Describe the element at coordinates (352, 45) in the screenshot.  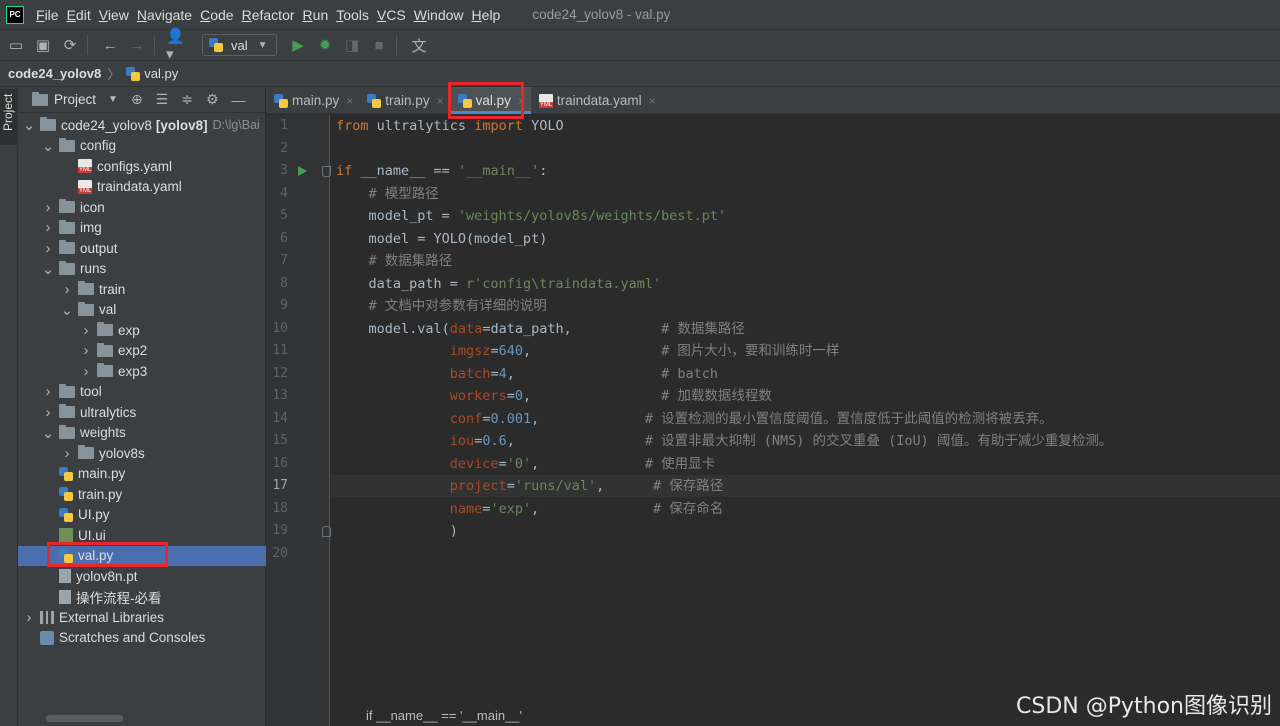
I see `coverage-icon: ◨` at that location.